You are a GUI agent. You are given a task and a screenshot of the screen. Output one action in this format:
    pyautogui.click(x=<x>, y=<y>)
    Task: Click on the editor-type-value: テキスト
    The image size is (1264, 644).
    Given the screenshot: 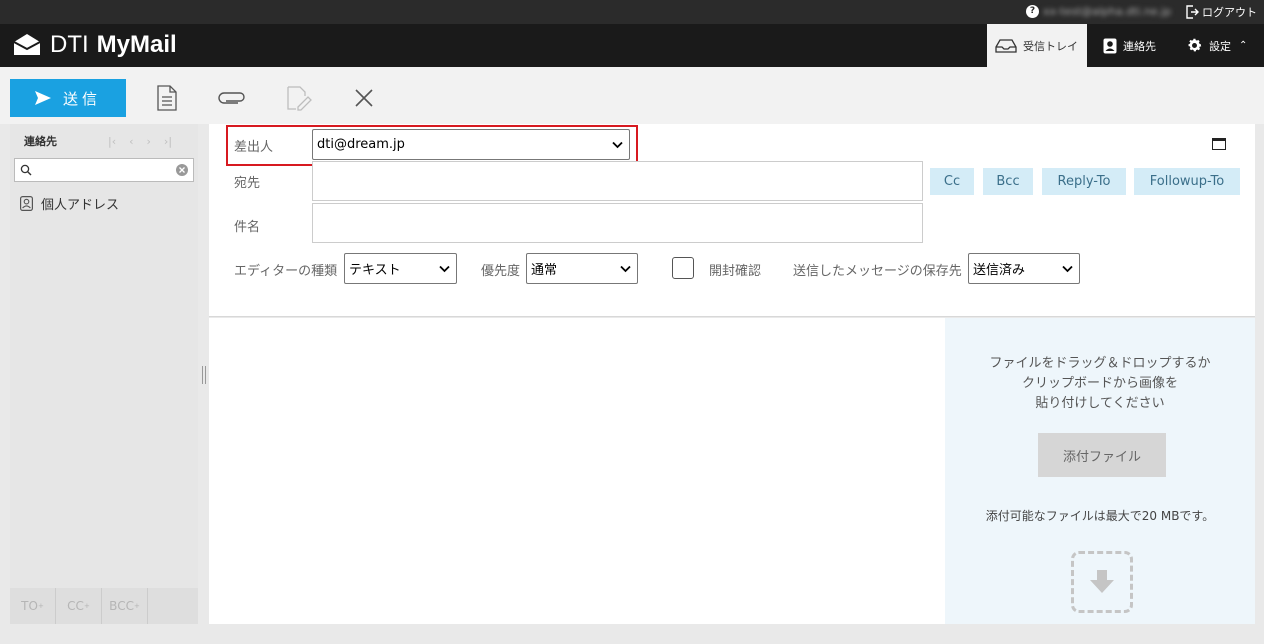 What is the action you would take?
    pyautogui.click(x=375, y=270)
    